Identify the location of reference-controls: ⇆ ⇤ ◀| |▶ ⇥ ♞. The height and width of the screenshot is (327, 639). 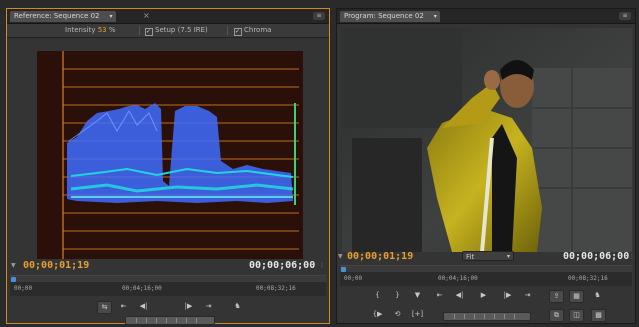
(168, 308).